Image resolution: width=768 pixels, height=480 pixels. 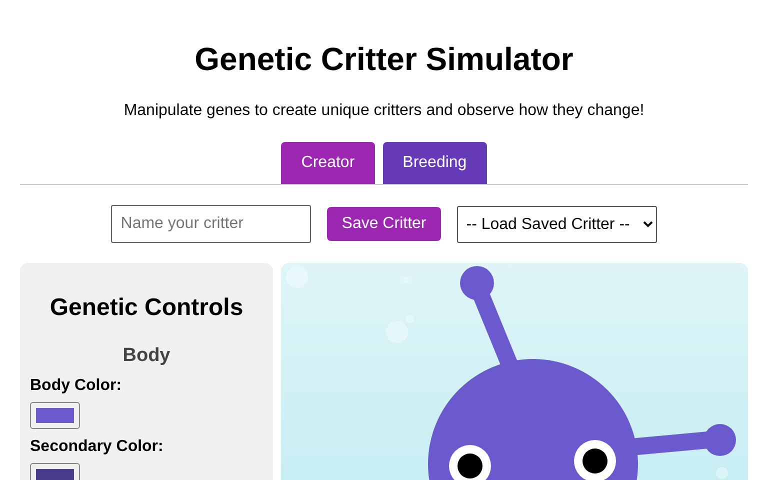 What do you see at coordinates (434, 163) in the screenshot?
I see `tab: Breeding` at bounding box center [434, 163].